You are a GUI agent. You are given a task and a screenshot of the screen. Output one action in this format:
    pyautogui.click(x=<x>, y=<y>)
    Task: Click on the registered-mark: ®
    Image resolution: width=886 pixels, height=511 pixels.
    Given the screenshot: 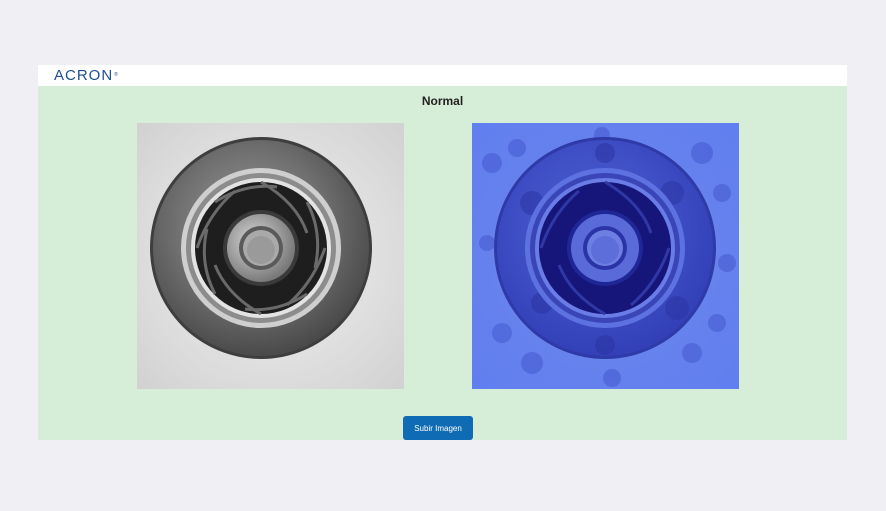 What is the action you would take?
    pyautogui.click(x=116, y=75)
    